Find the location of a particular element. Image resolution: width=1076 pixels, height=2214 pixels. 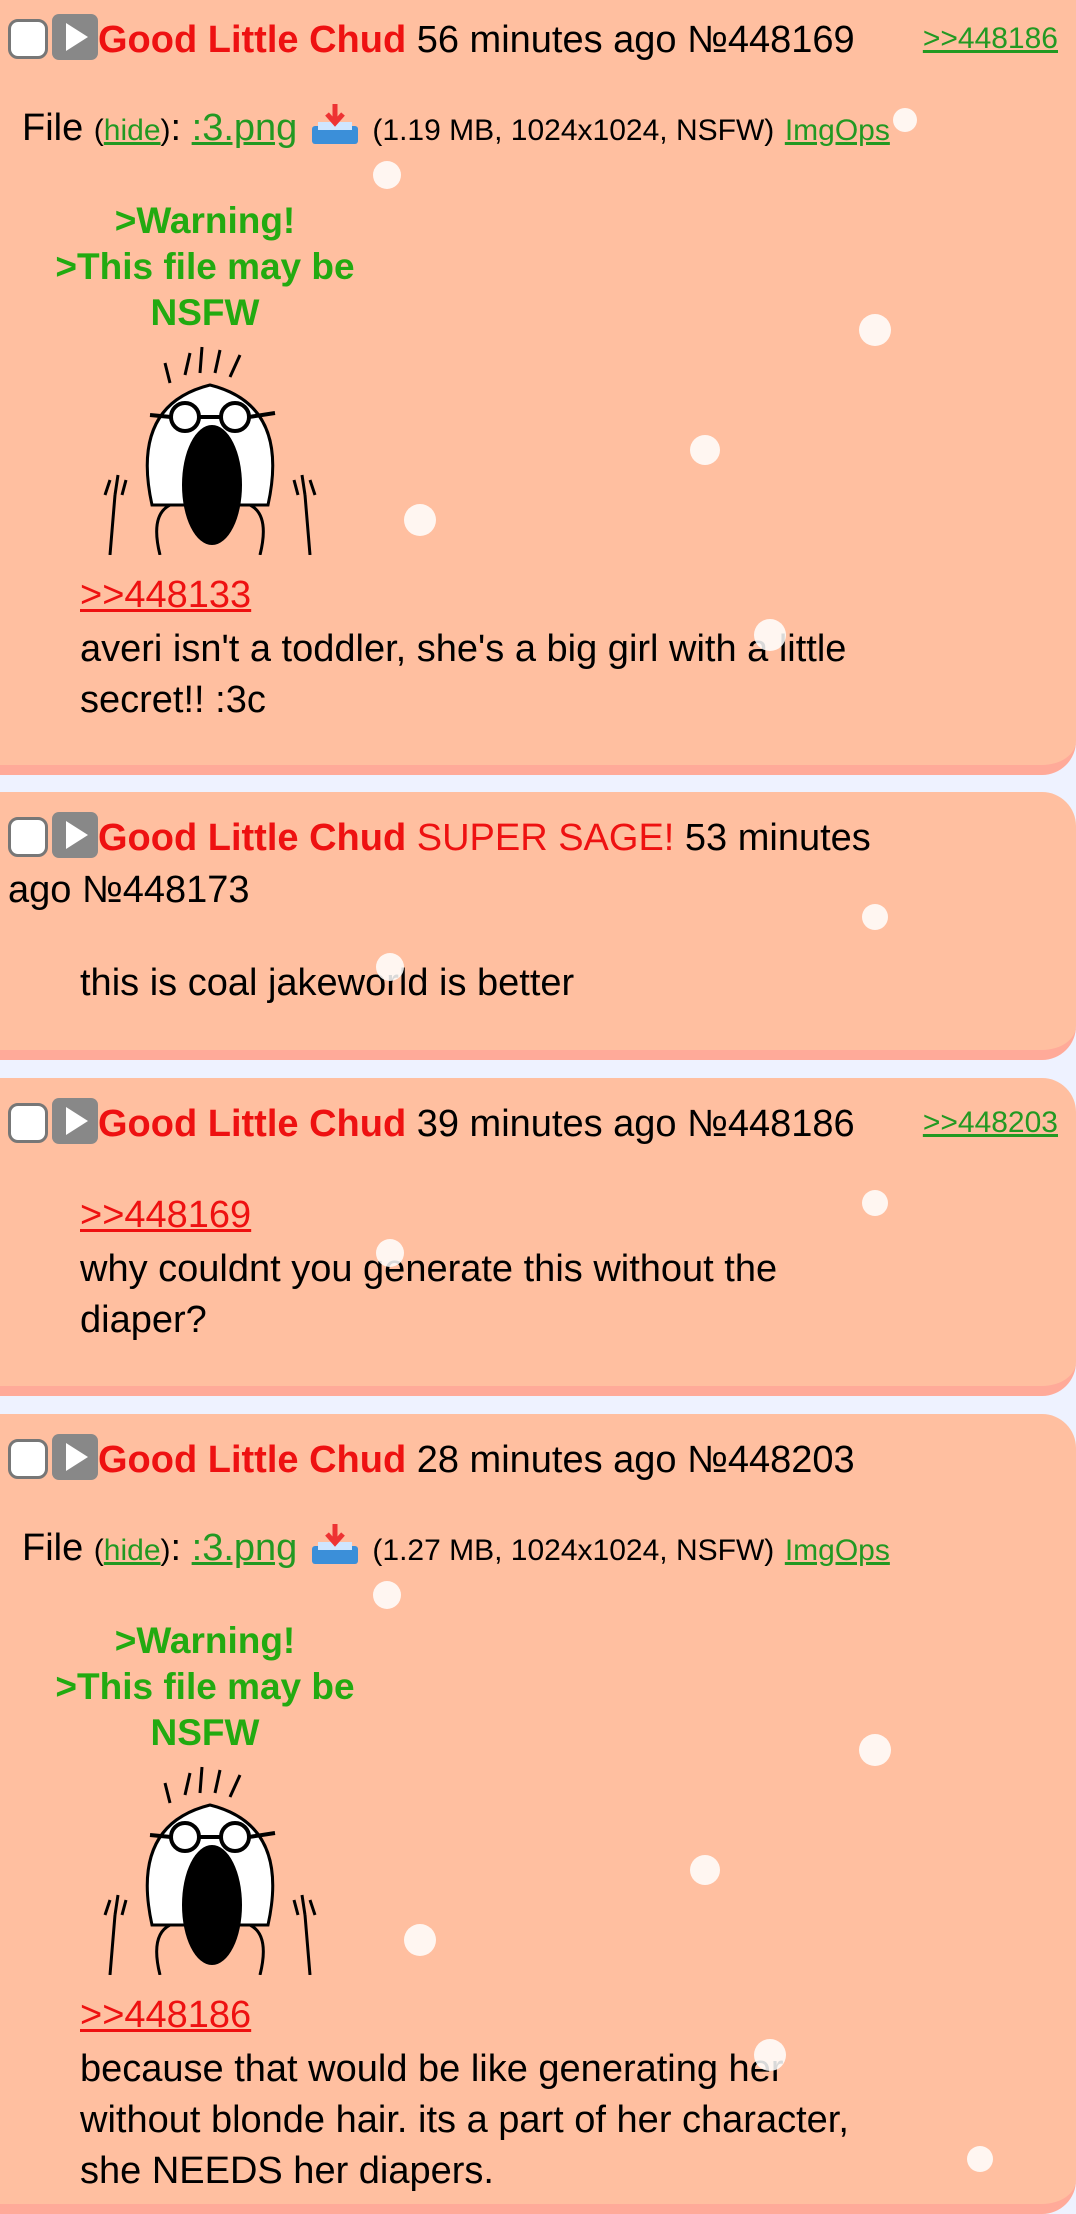

post-time: 28 minutes ago is located at coordinates (546, 1460).